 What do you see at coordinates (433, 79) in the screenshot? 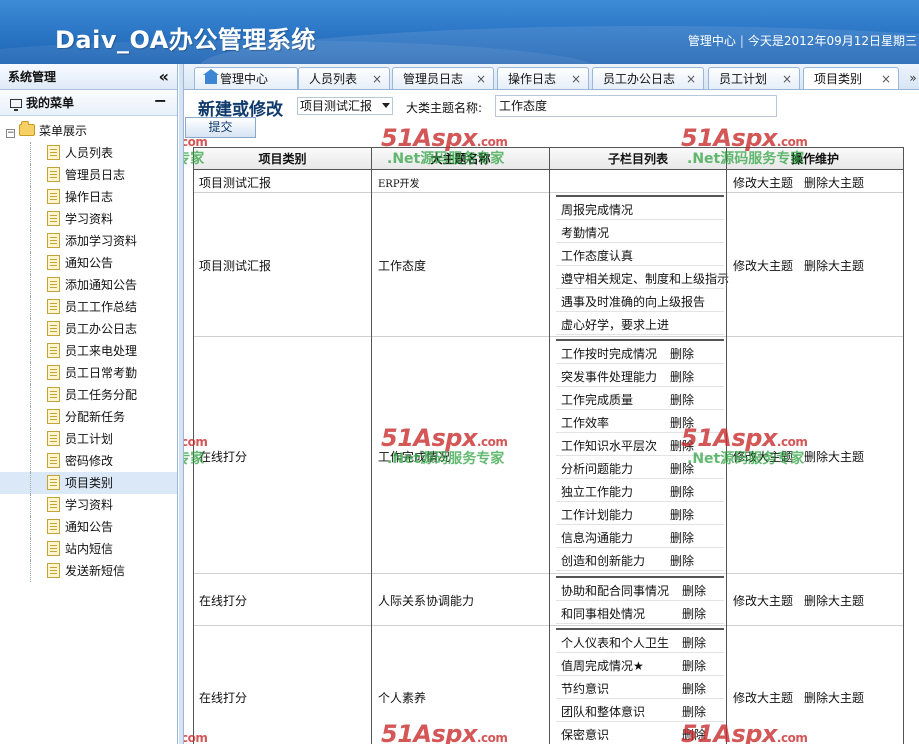
I see `tab-label: 管理员日志` at bounding box center [433, 79].